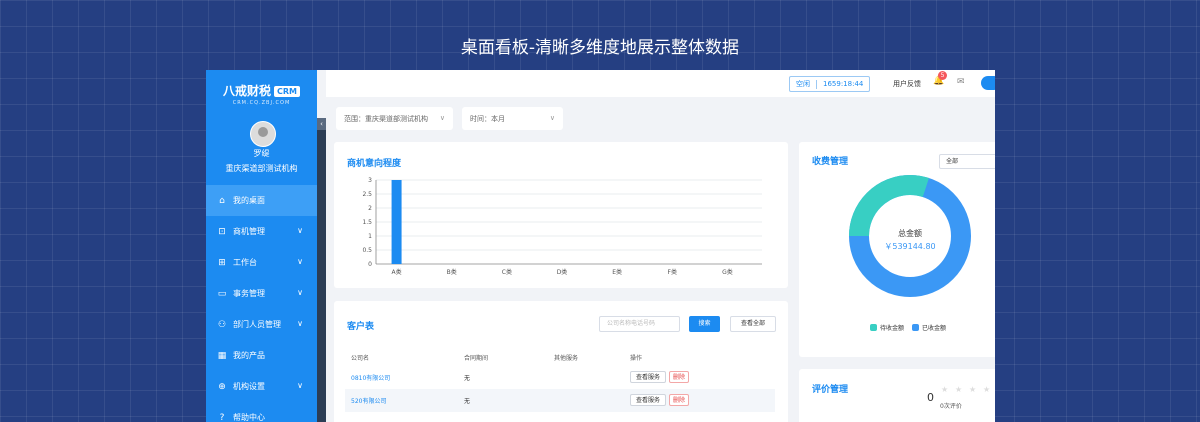  I want to click on sidebar-scrollbar: ‹, so click(321, 270).